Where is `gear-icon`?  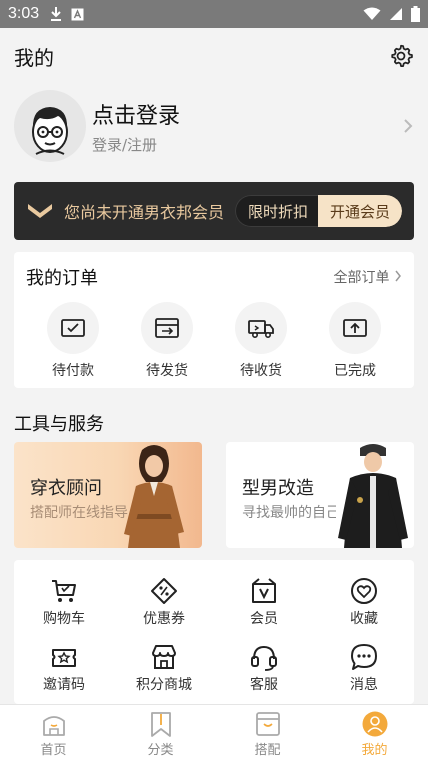 gear-icon is located at coordinates (401, 56).